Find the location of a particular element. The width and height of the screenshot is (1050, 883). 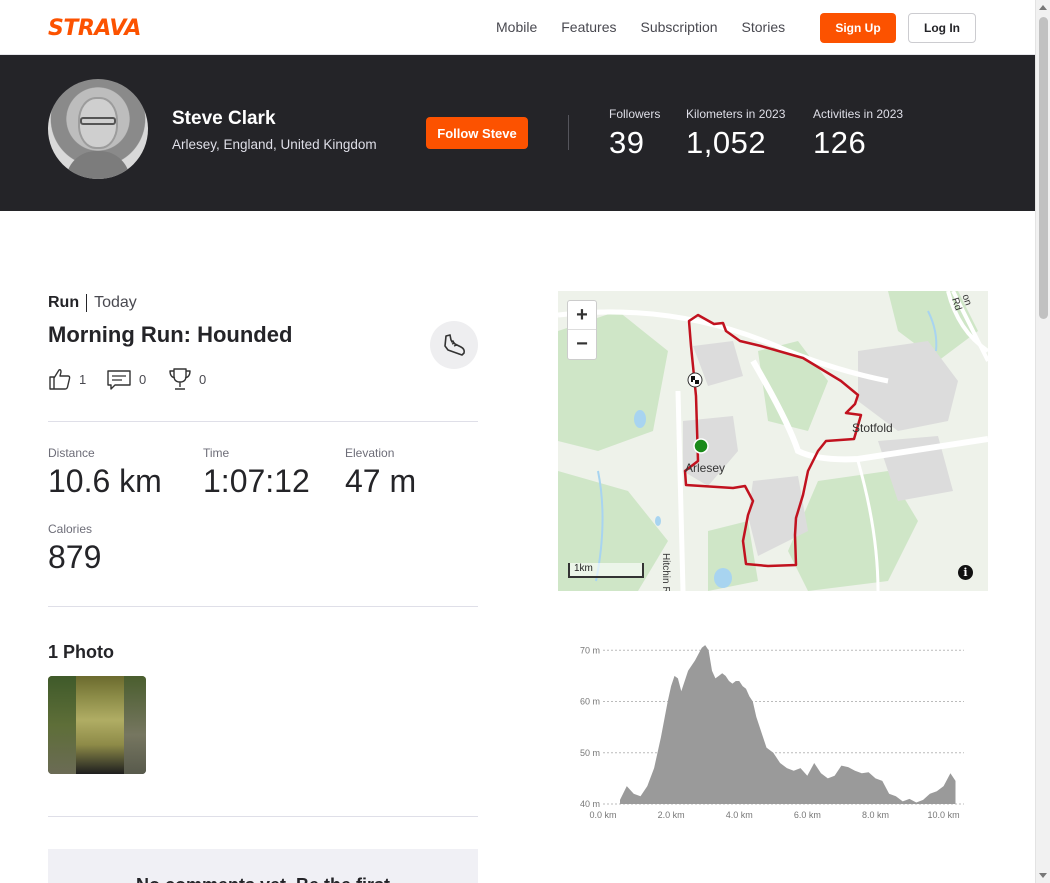

strava-logo: STRAVA is located at coordinates (94, 28).